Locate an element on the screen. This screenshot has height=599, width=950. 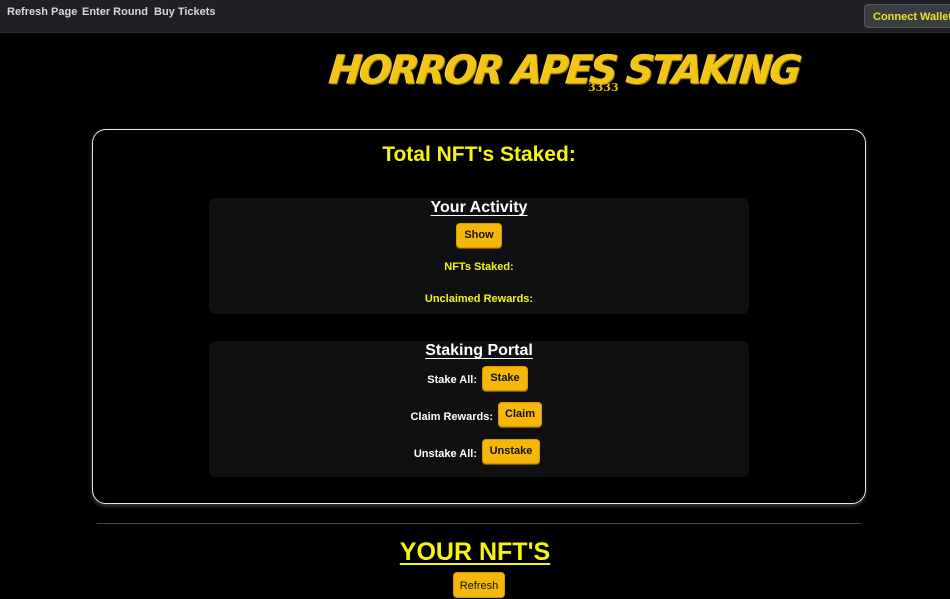
refresh-nfts-button: Refresh is located at coordinates (479, 585).